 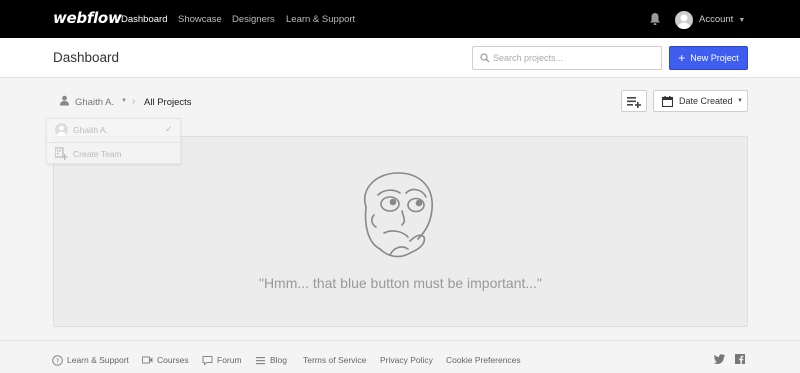 What do you see at coordinates (207, 360) in the screenshot?
I see `chat-bubble-icon` at bounding box center [207, 360].